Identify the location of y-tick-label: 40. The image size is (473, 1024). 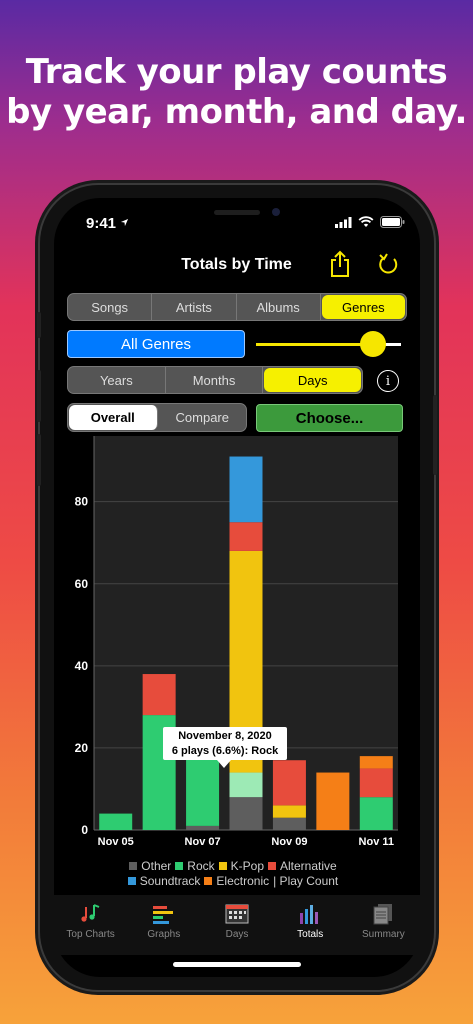
(82, 666).